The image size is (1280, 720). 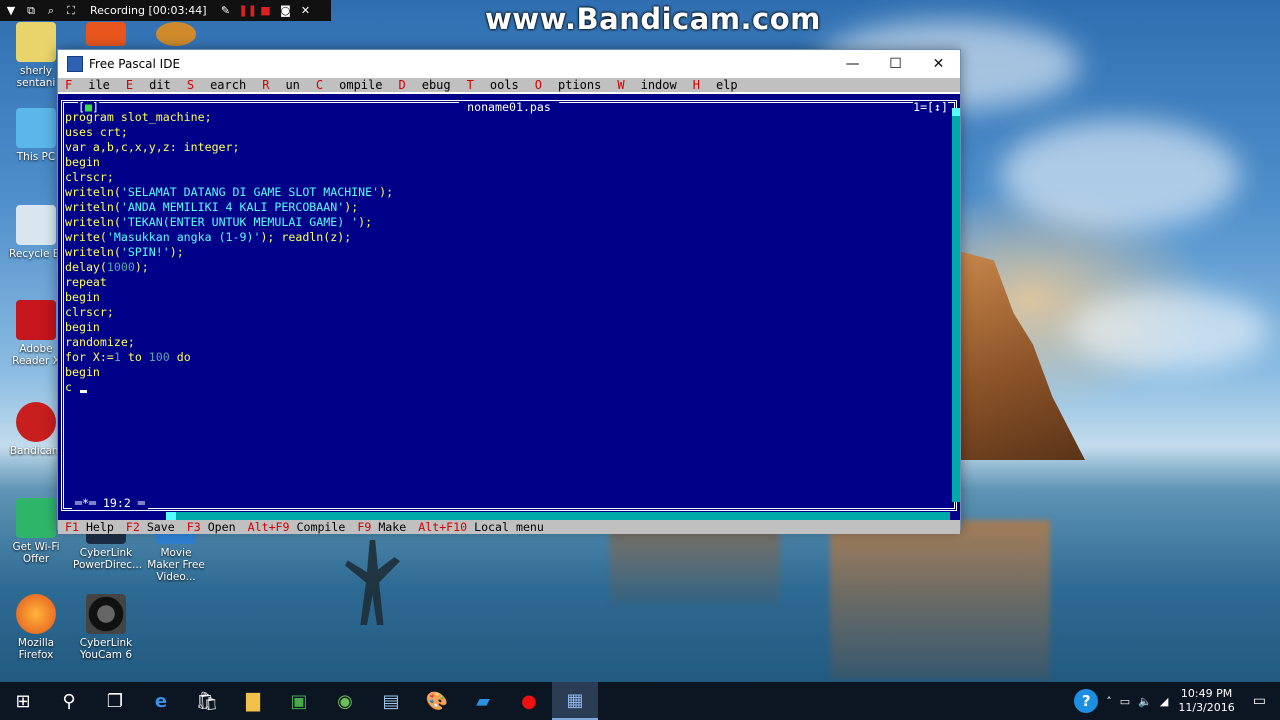 What do you see at coordinates (229, 267) in the screenshot?
I see `code-line: delay(1000);` at bounding box center [229, 267].